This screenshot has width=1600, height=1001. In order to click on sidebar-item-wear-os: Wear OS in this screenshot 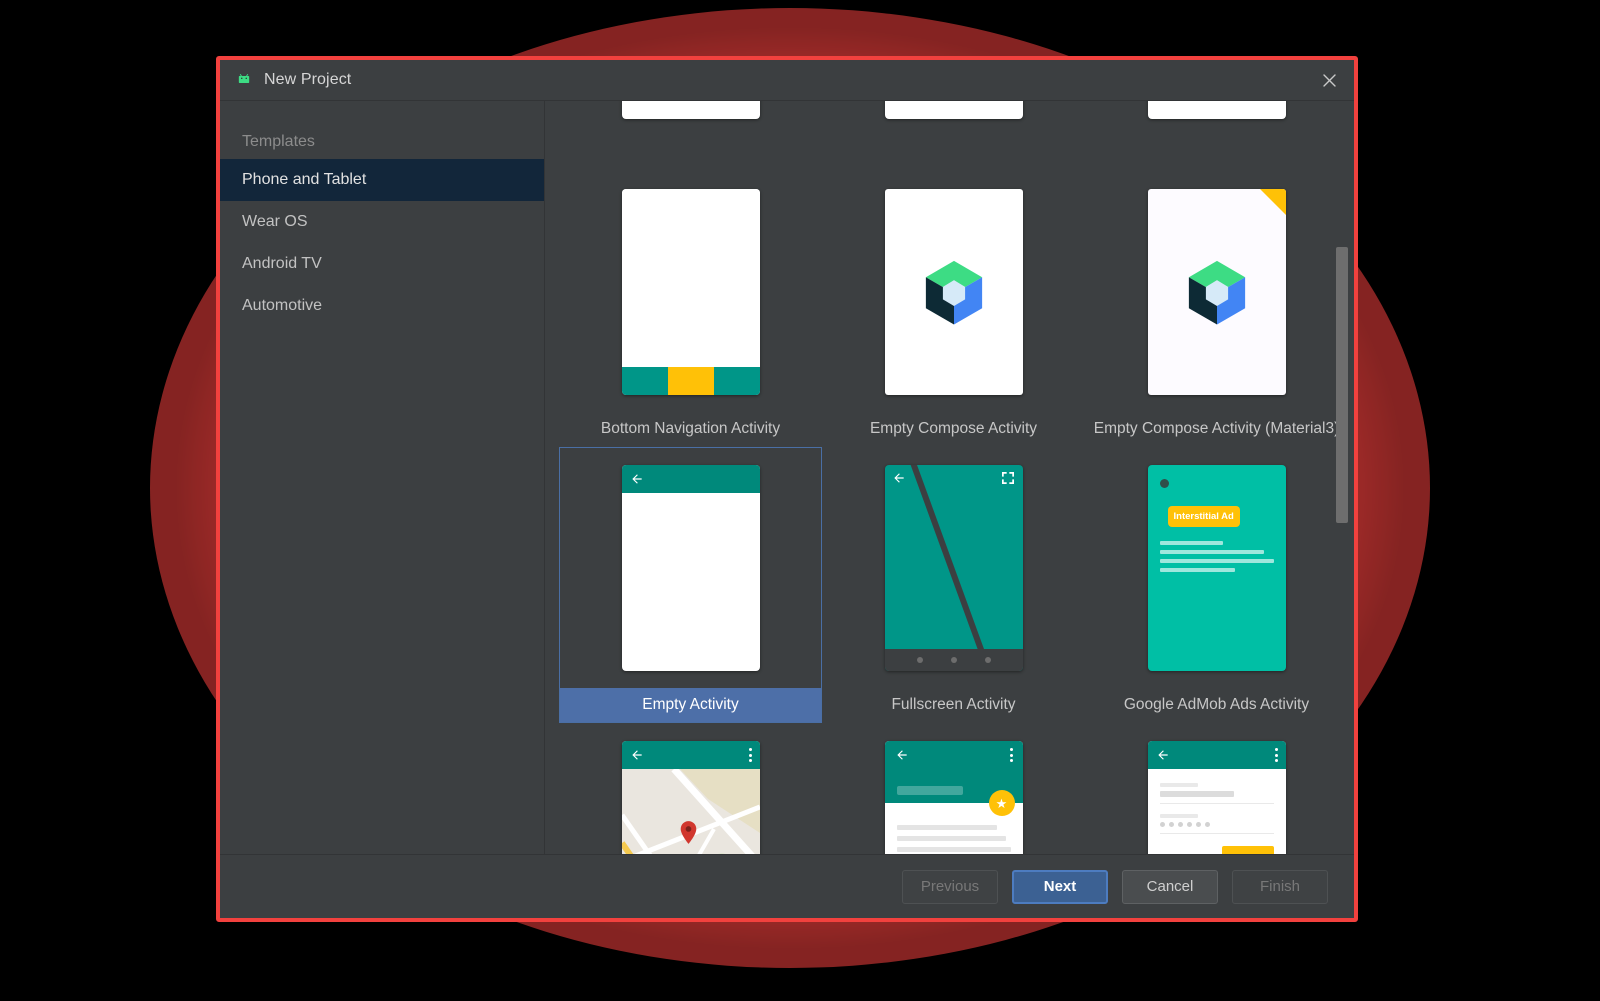, I will do `click(382, 222)`.